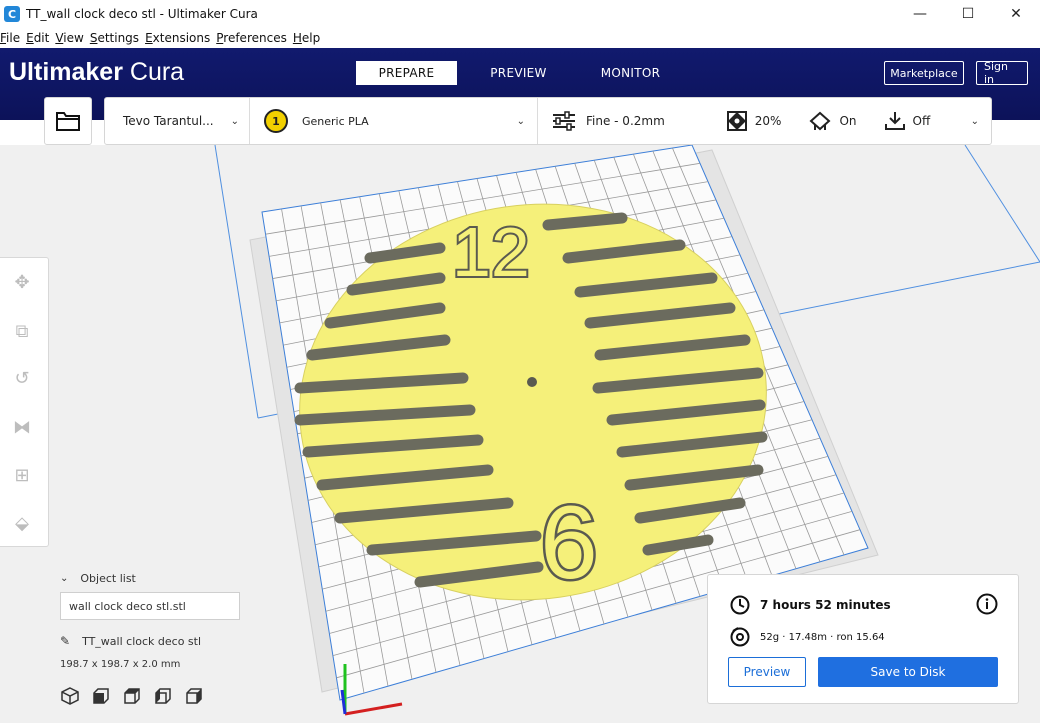 Image resolution: width=1040 pixels, height=723 pixels. I want to click on pencil-icon: ✎, so click(65, 641).